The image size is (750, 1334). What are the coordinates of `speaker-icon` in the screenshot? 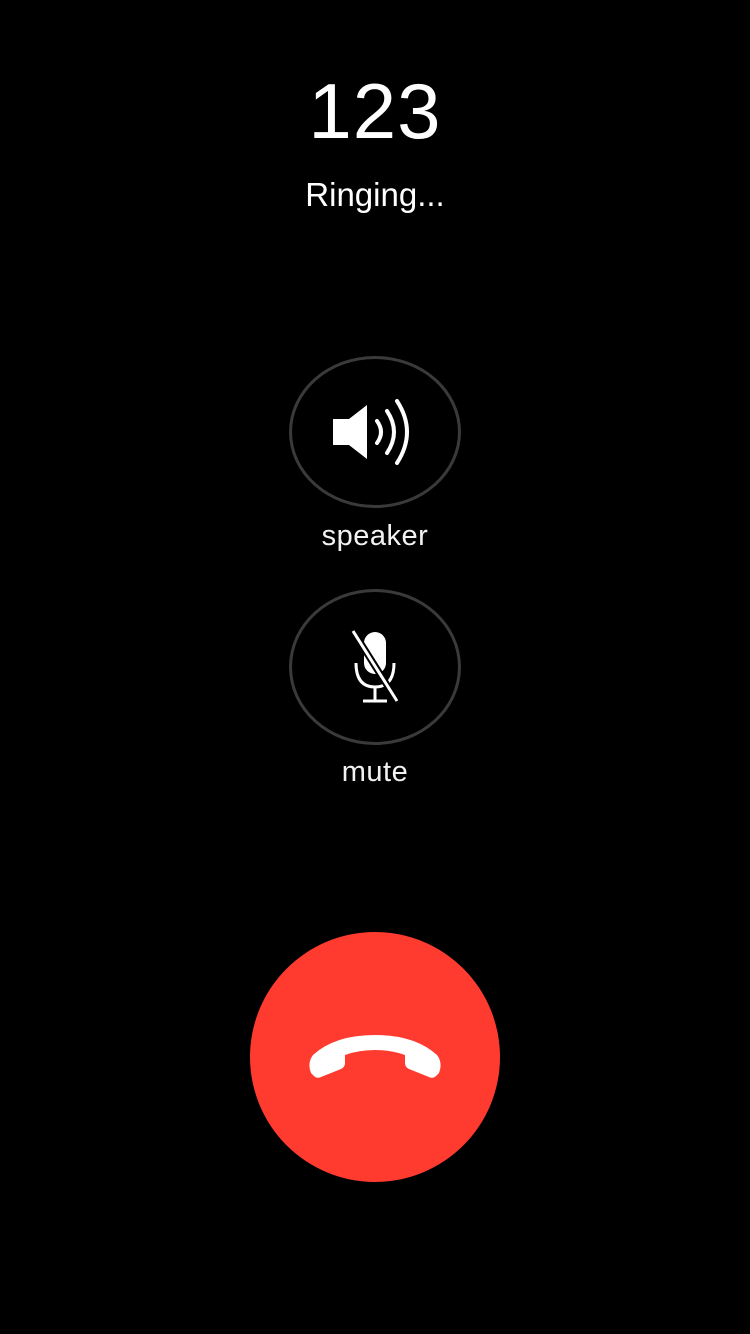 It's located at (375, 432).